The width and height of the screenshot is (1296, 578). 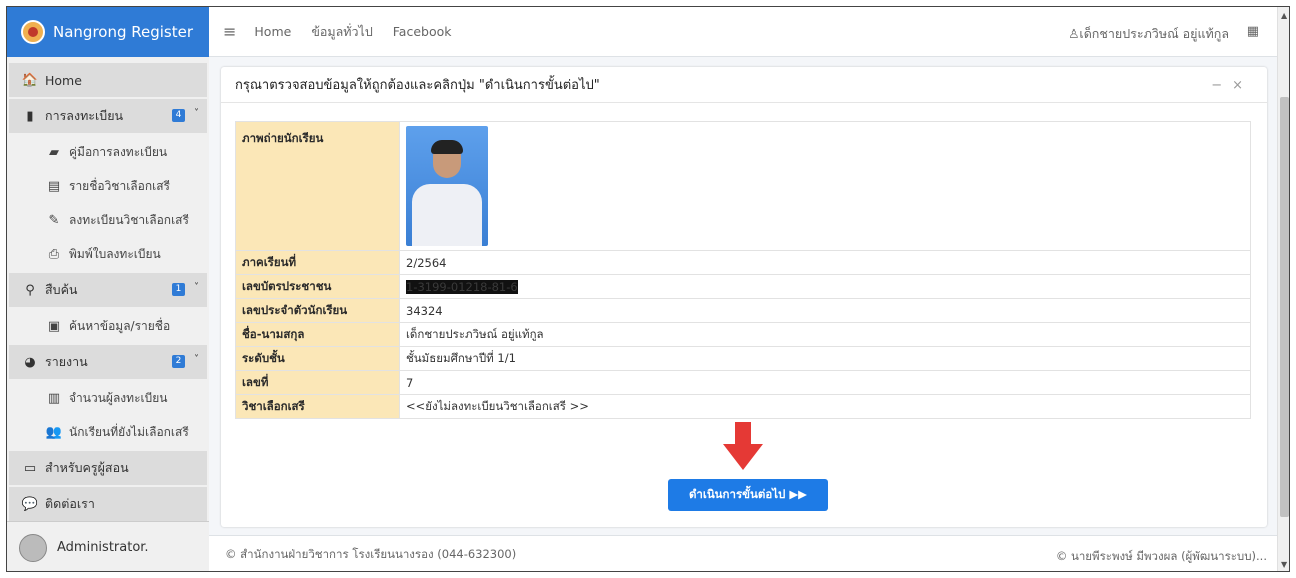 What do you see at coordinates (178, 289) in the screenshot?
I see `search-badge: 1` at bounding box center [178, 289].